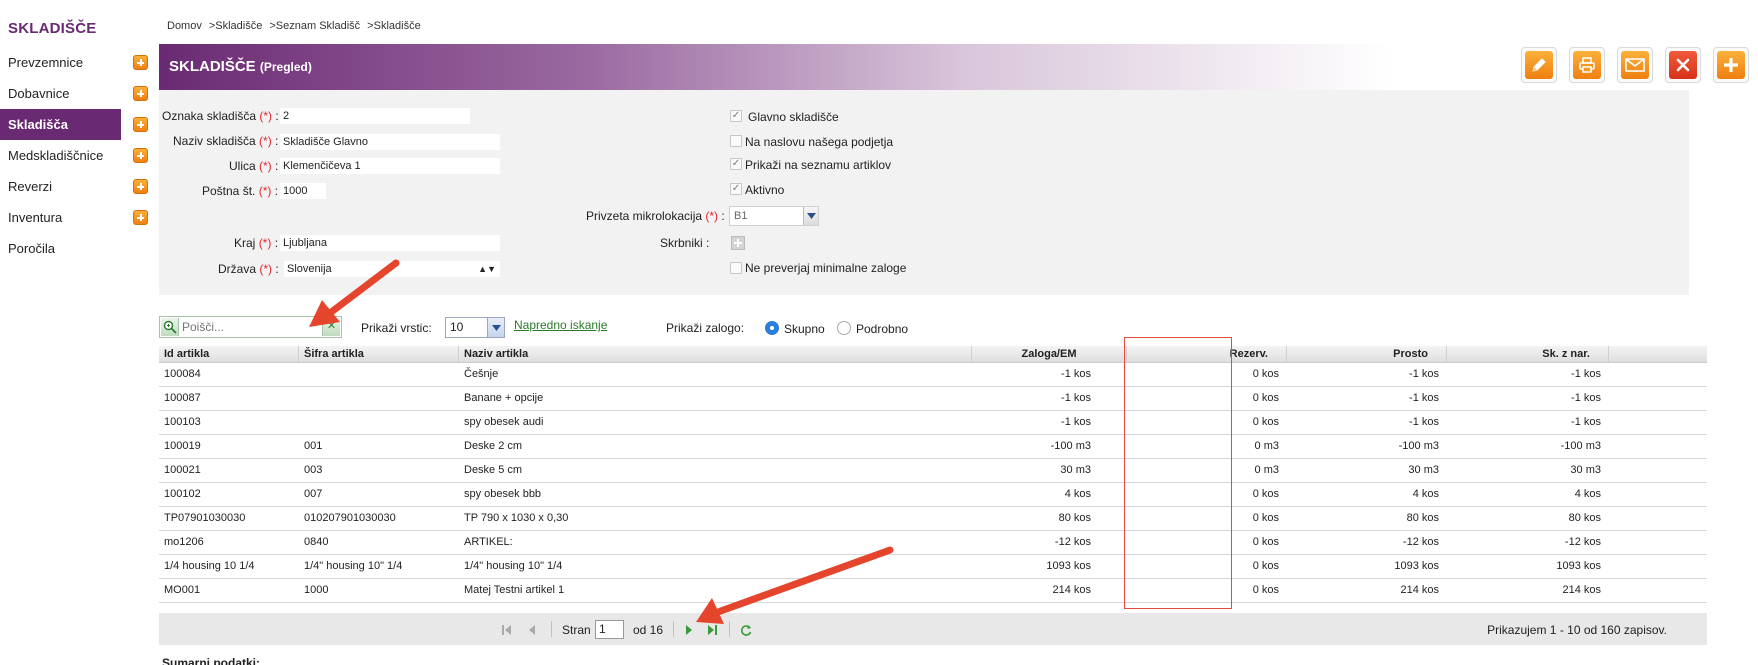 Image resolution: width=1758 pixels, height=665 pixels. Describe the element at coordinates (392, 269) in the screenshot. I see `drzava-select: Slovenija ▲▼` at that location.